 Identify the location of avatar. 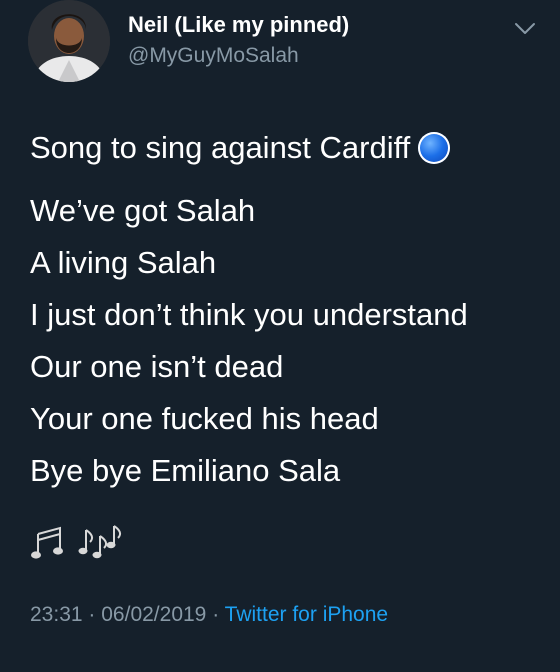
(69, 41).